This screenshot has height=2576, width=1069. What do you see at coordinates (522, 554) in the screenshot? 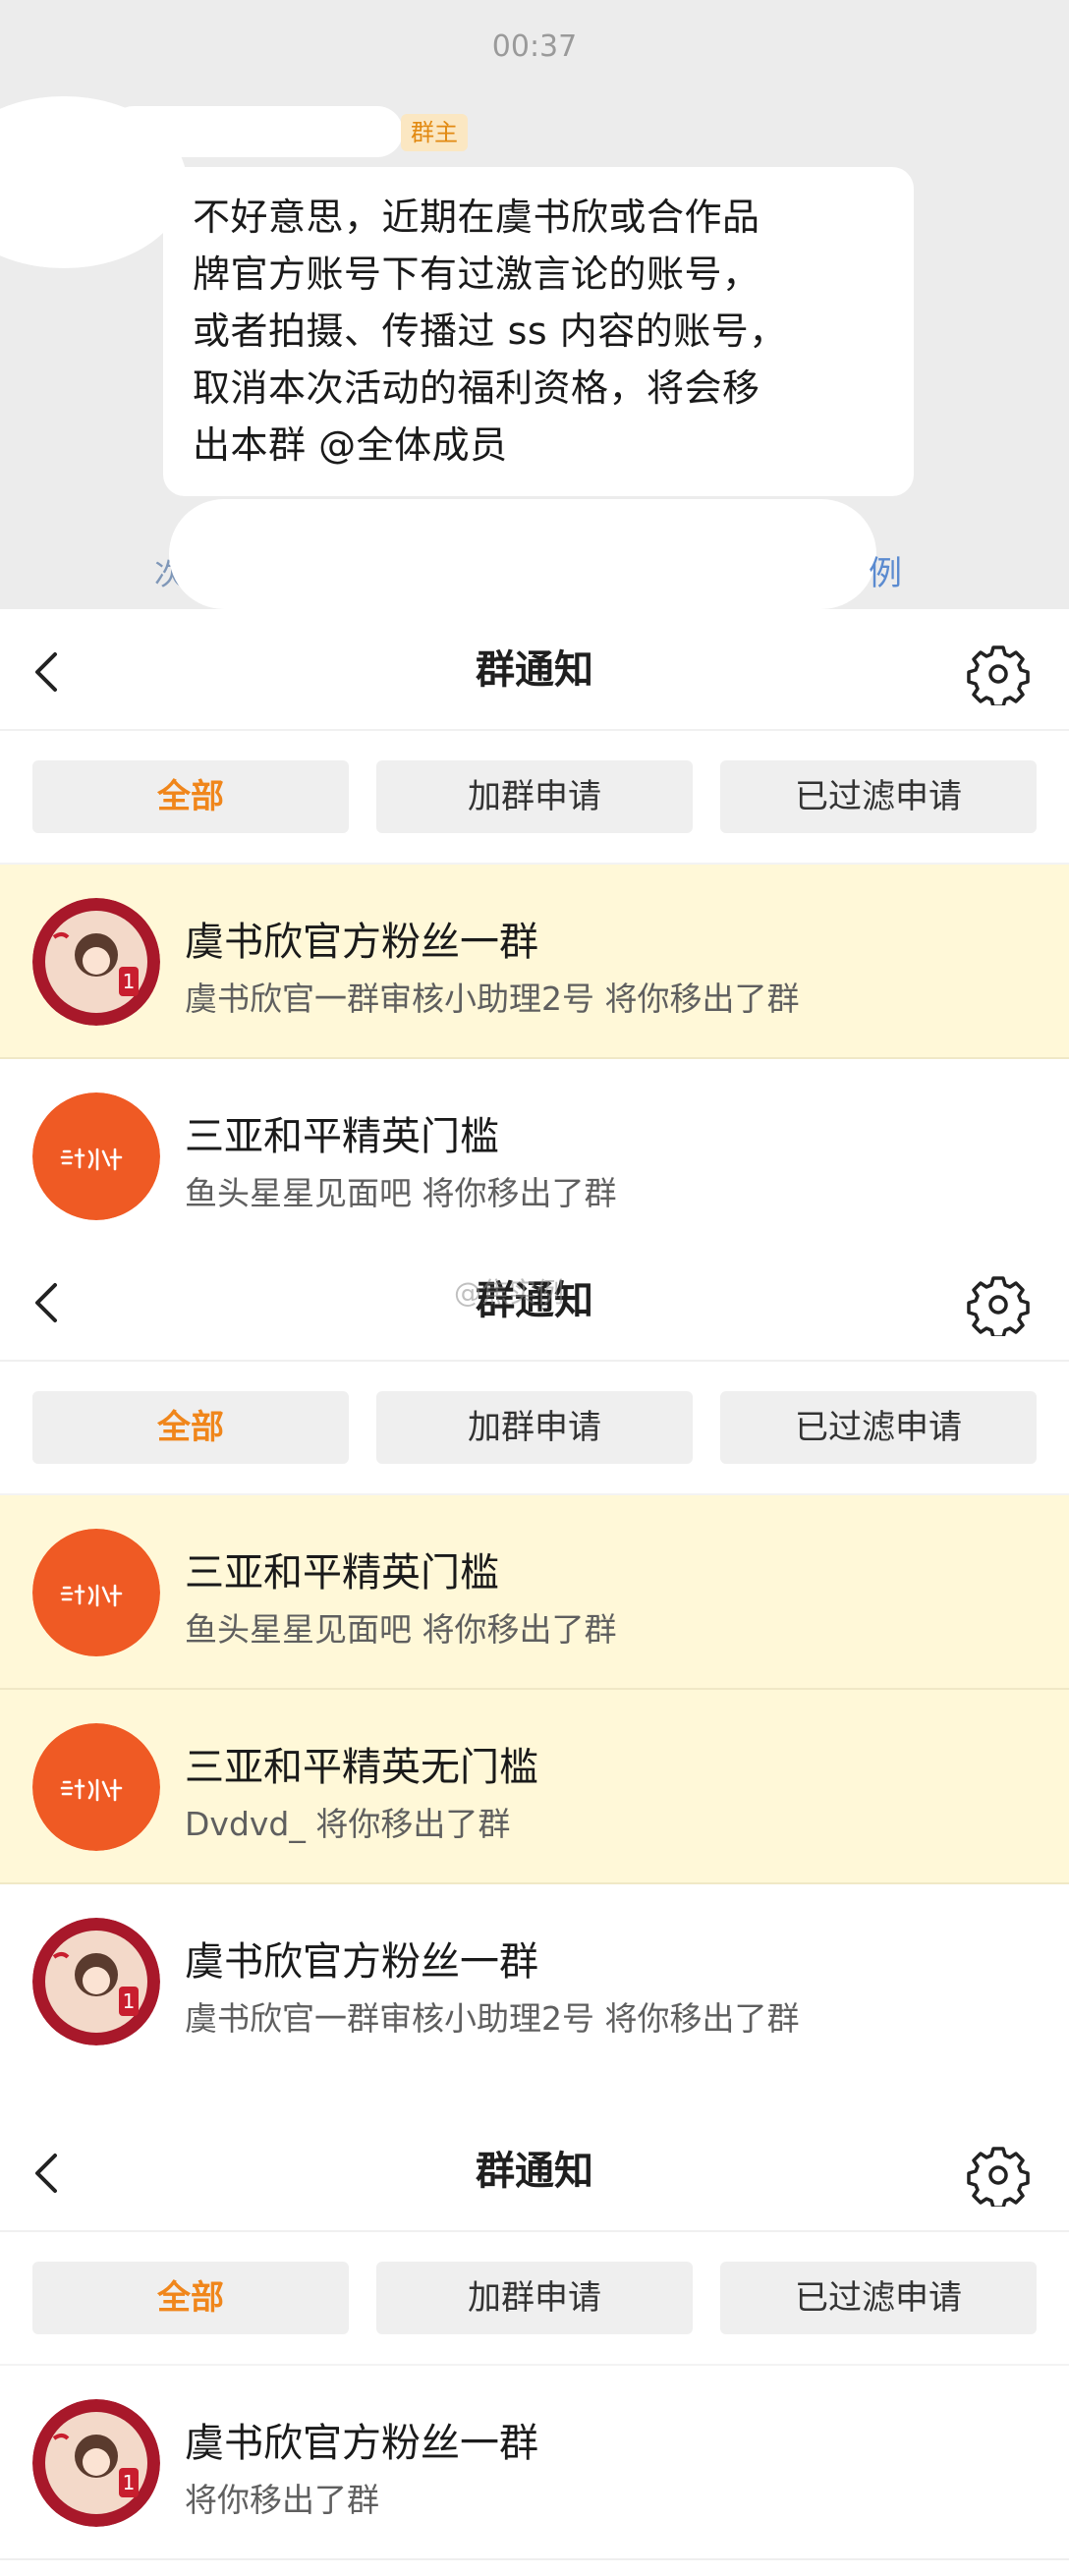
I see `blurred-bottom-bar` at bounding box center [522, 554].